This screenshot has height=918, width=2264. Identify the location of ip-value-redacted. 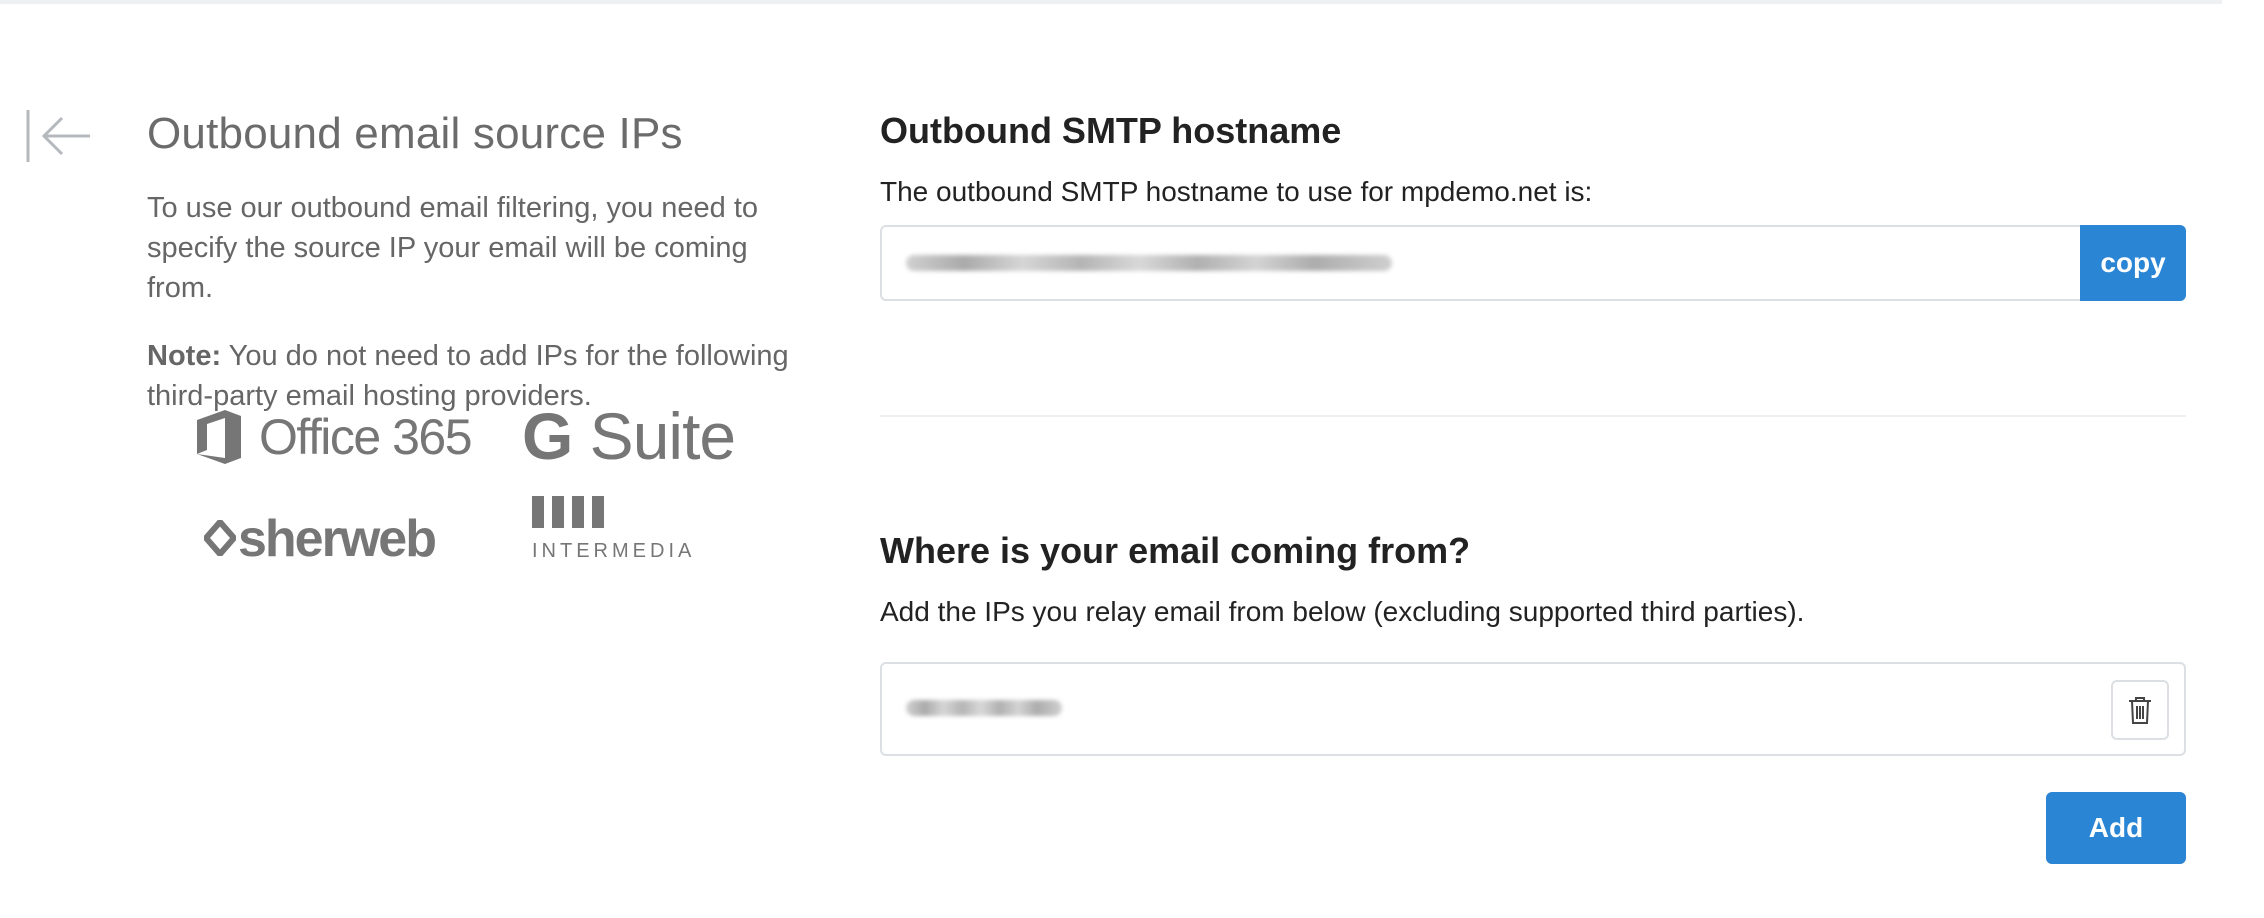
(984, 708).